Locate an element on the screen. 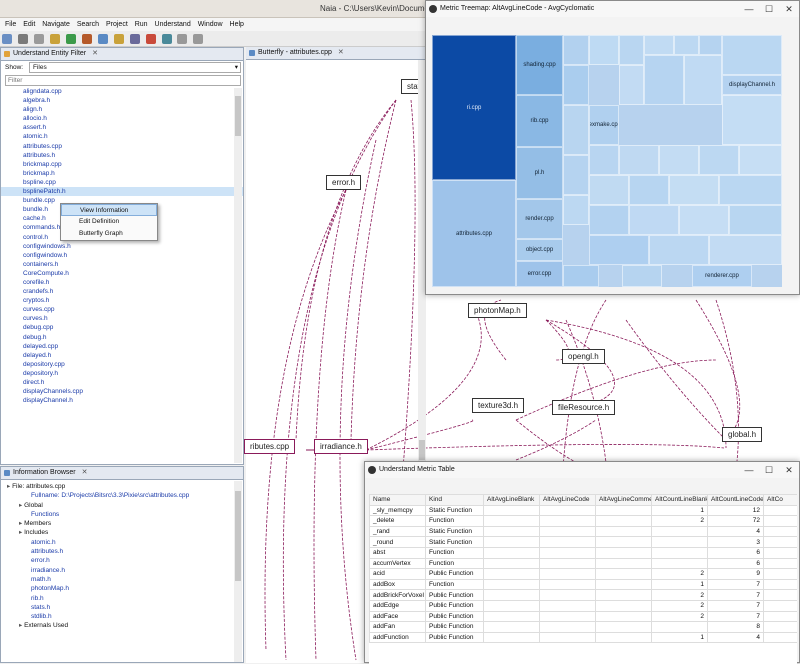 The height and width of the screenshot is (664, 800). information-browser-tab: Information Browser ✕ is located at coordinates (122, 473).